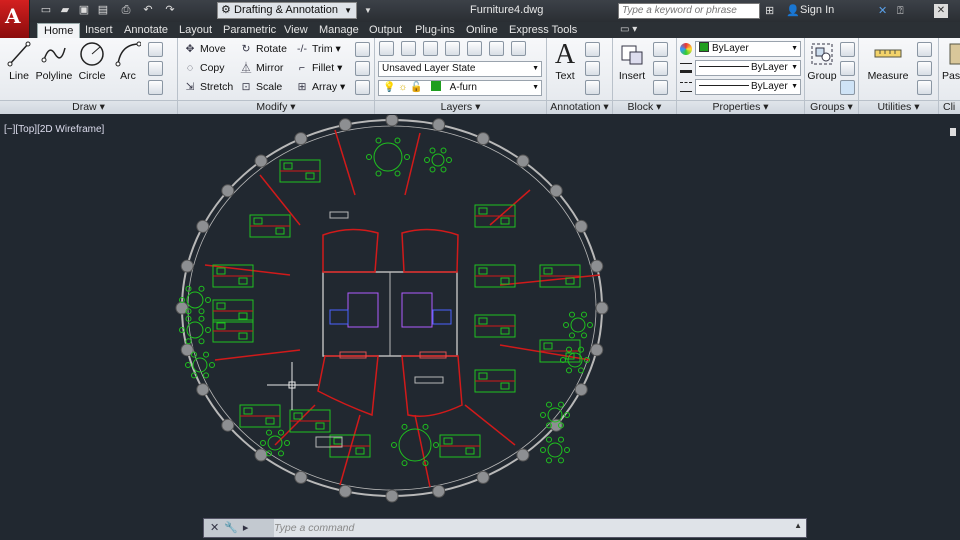  Describe the element at coordinates (592, 49) in the screenshot. I see `dimension-icon` at that location.